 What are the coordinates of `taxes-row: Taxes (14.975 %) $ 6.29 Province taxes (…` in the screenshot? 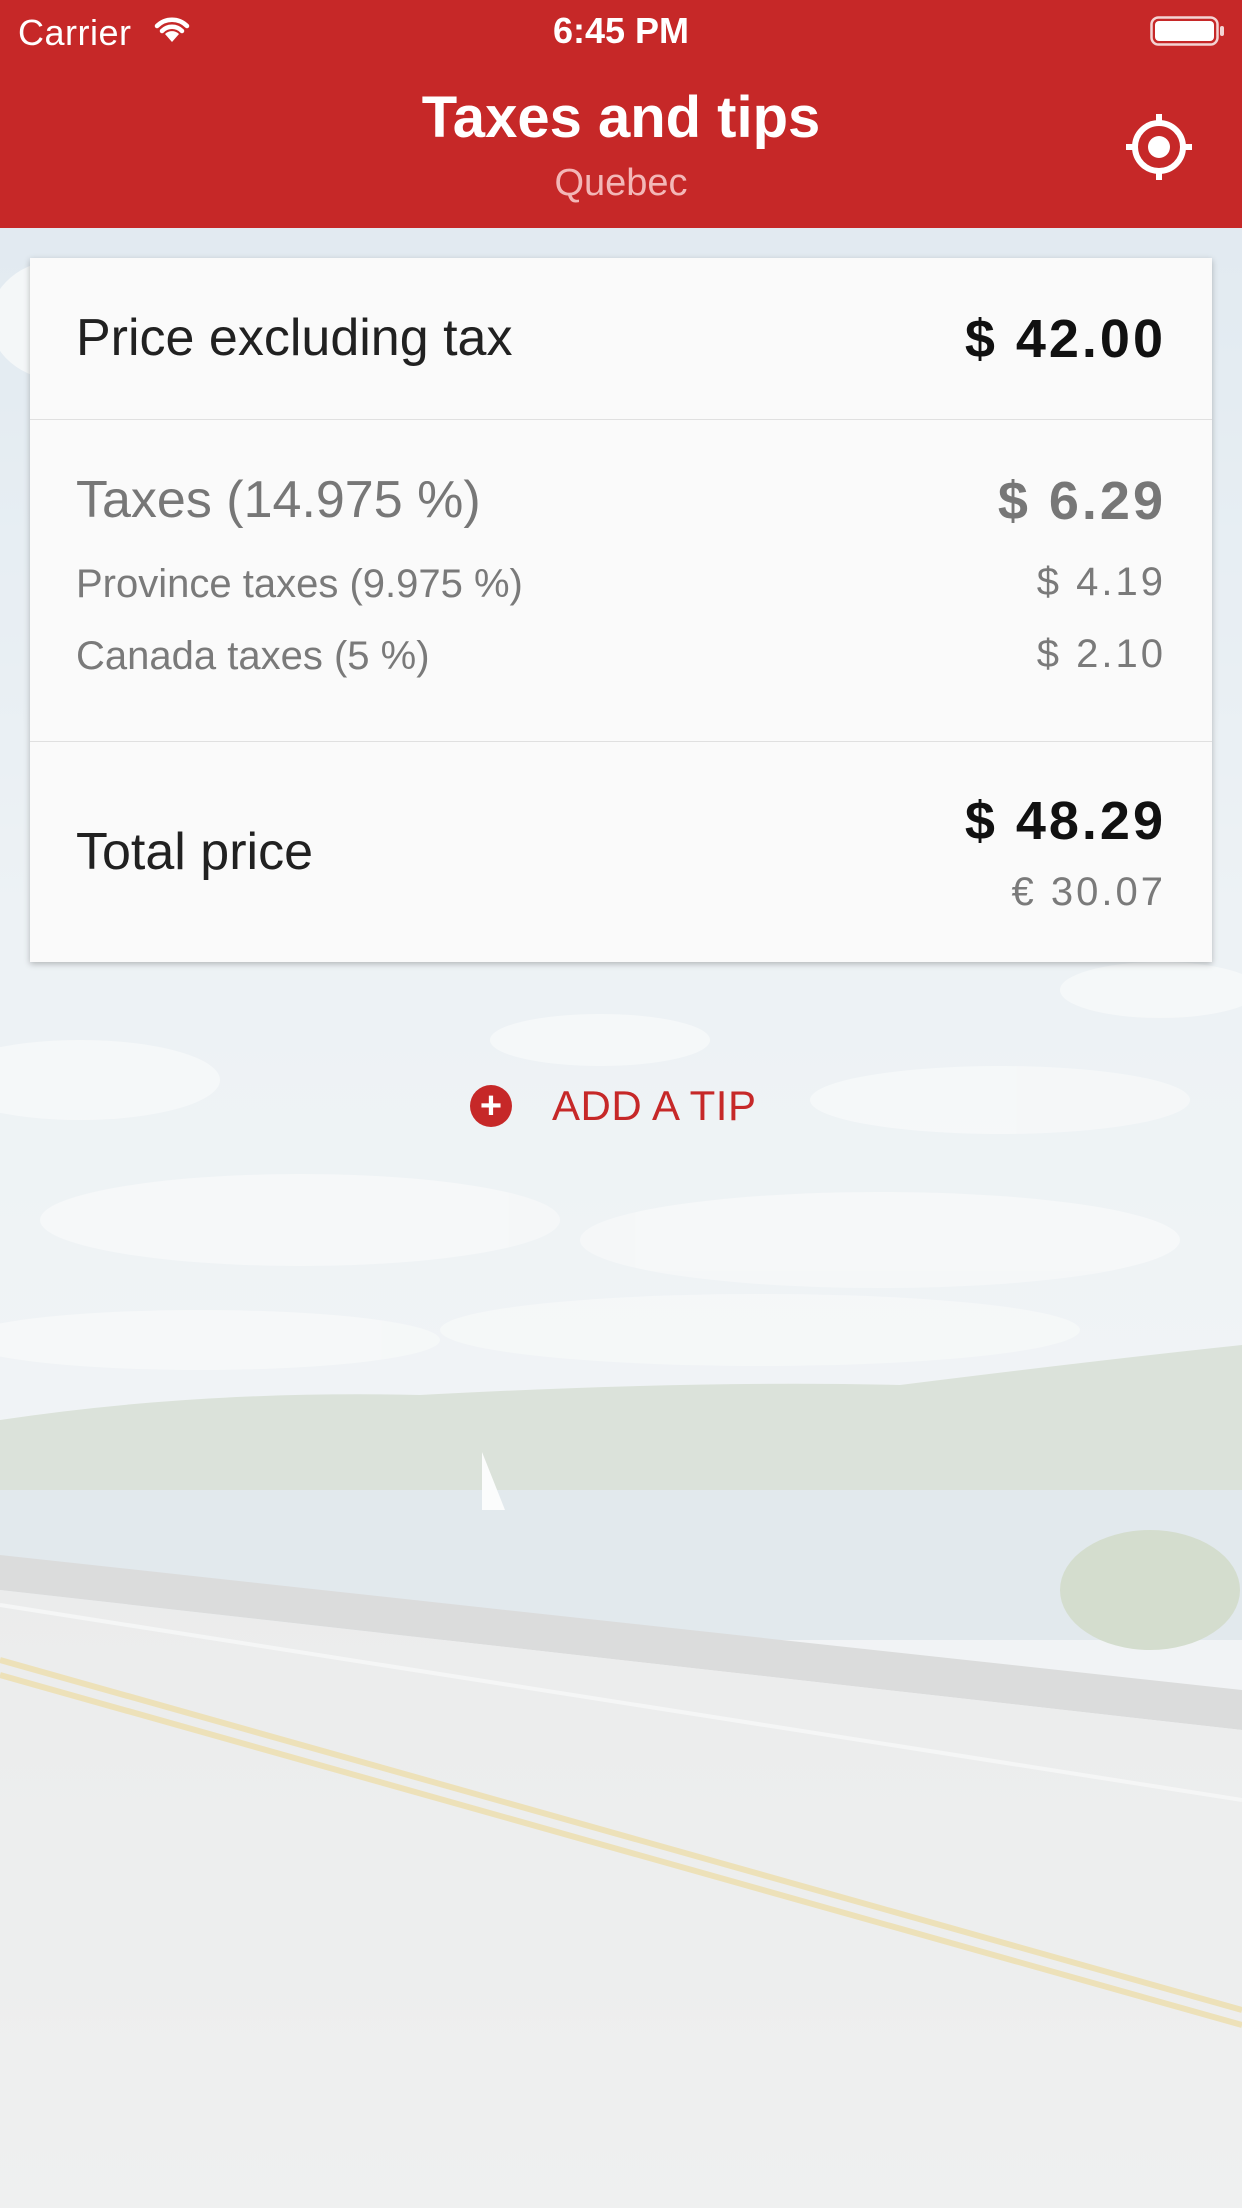 It's located at (621, 581).